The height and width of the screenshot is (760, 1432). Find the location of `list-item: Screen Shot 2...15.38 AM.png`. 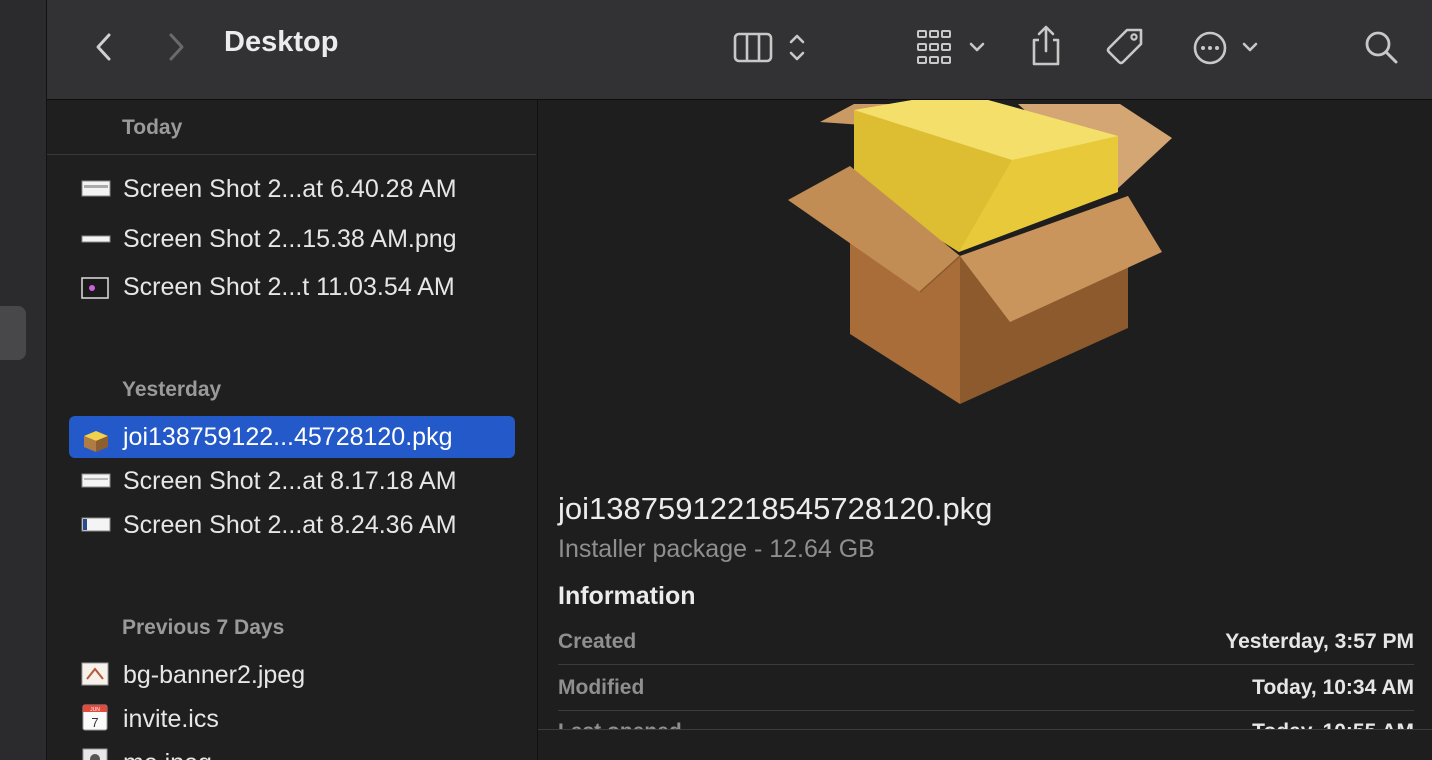

list-item: Screen Shot 2...15.38 AM.png is located at coordinates (292, 239).